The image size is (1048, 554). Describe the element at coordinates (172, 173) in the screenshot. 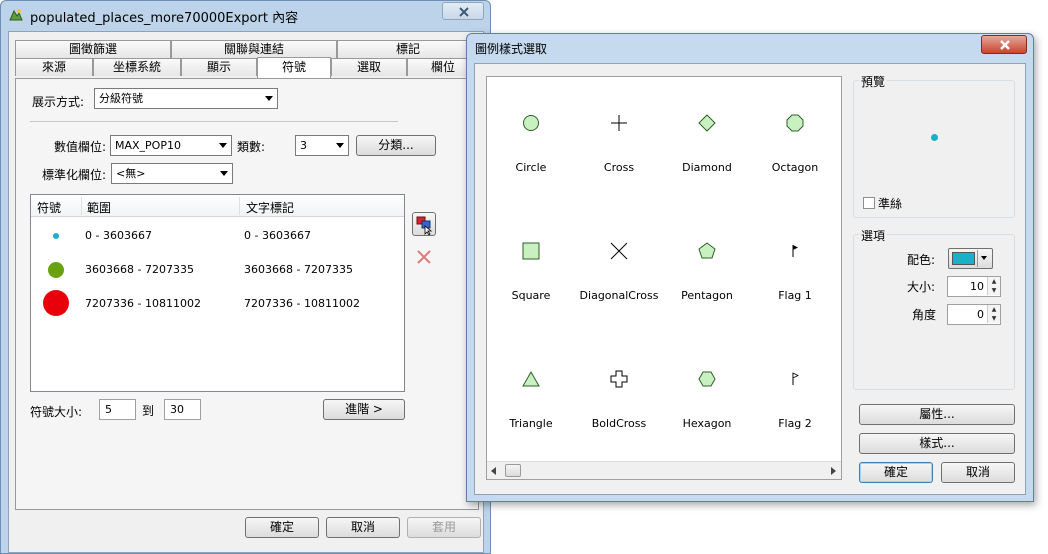

I see `normalize-select: <無>` at that location.